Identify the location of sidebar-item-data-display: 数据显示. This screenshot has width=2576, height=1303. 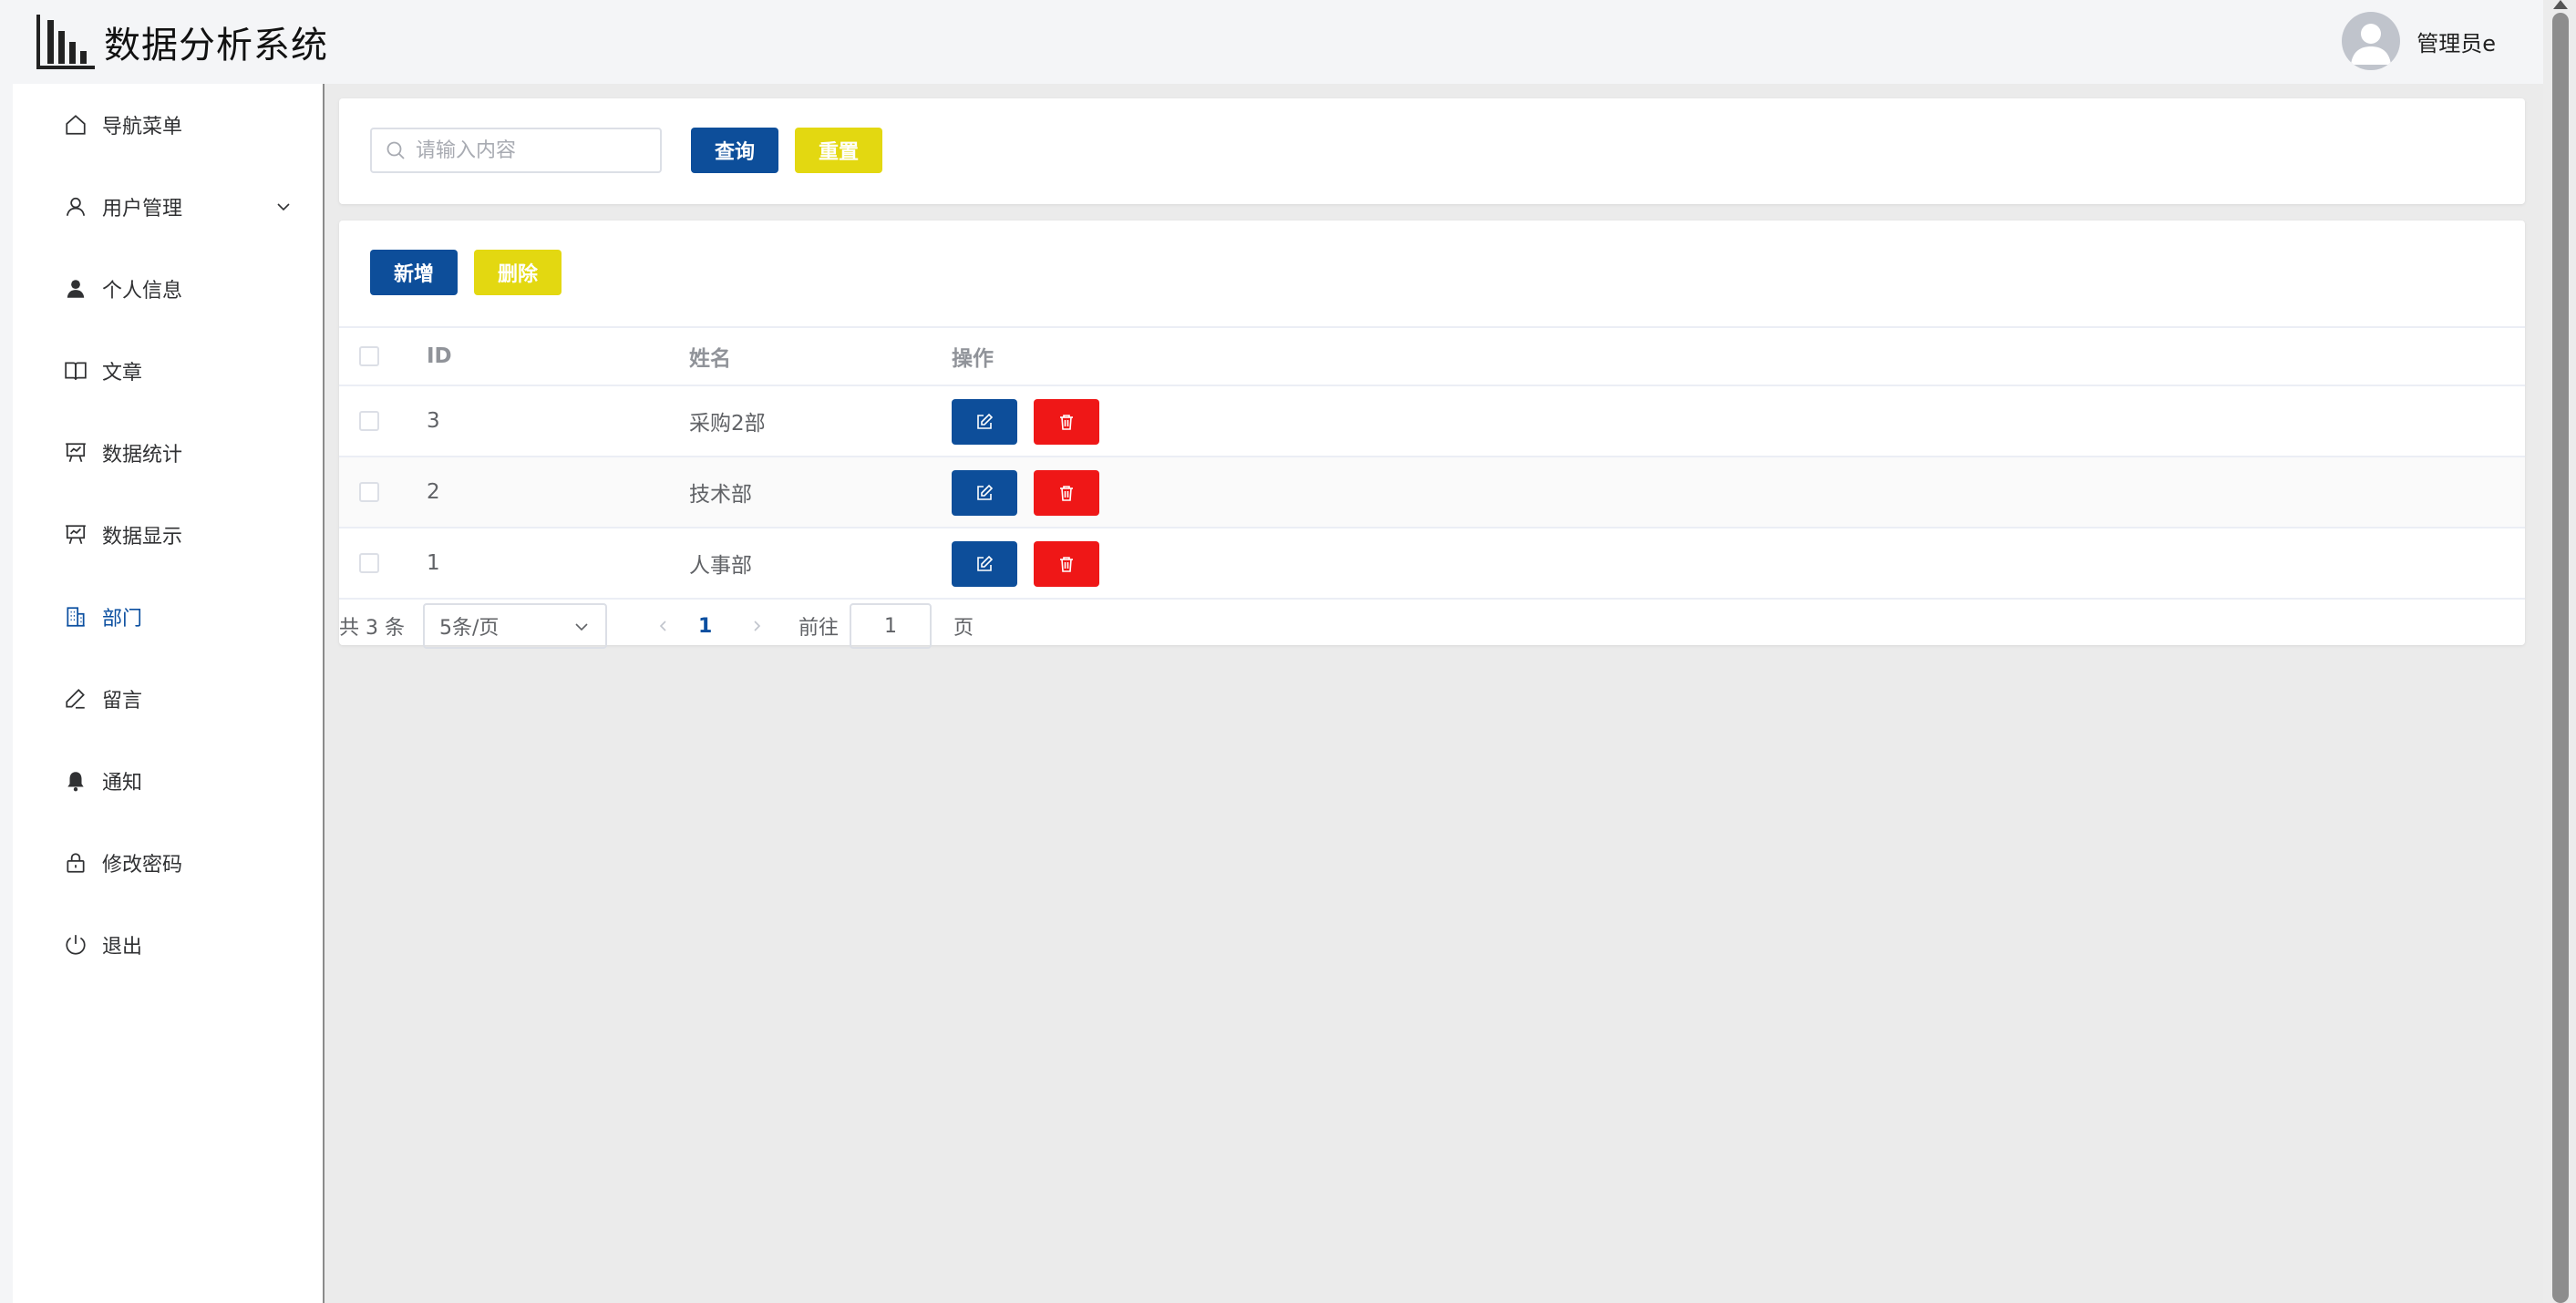
(168, 535).